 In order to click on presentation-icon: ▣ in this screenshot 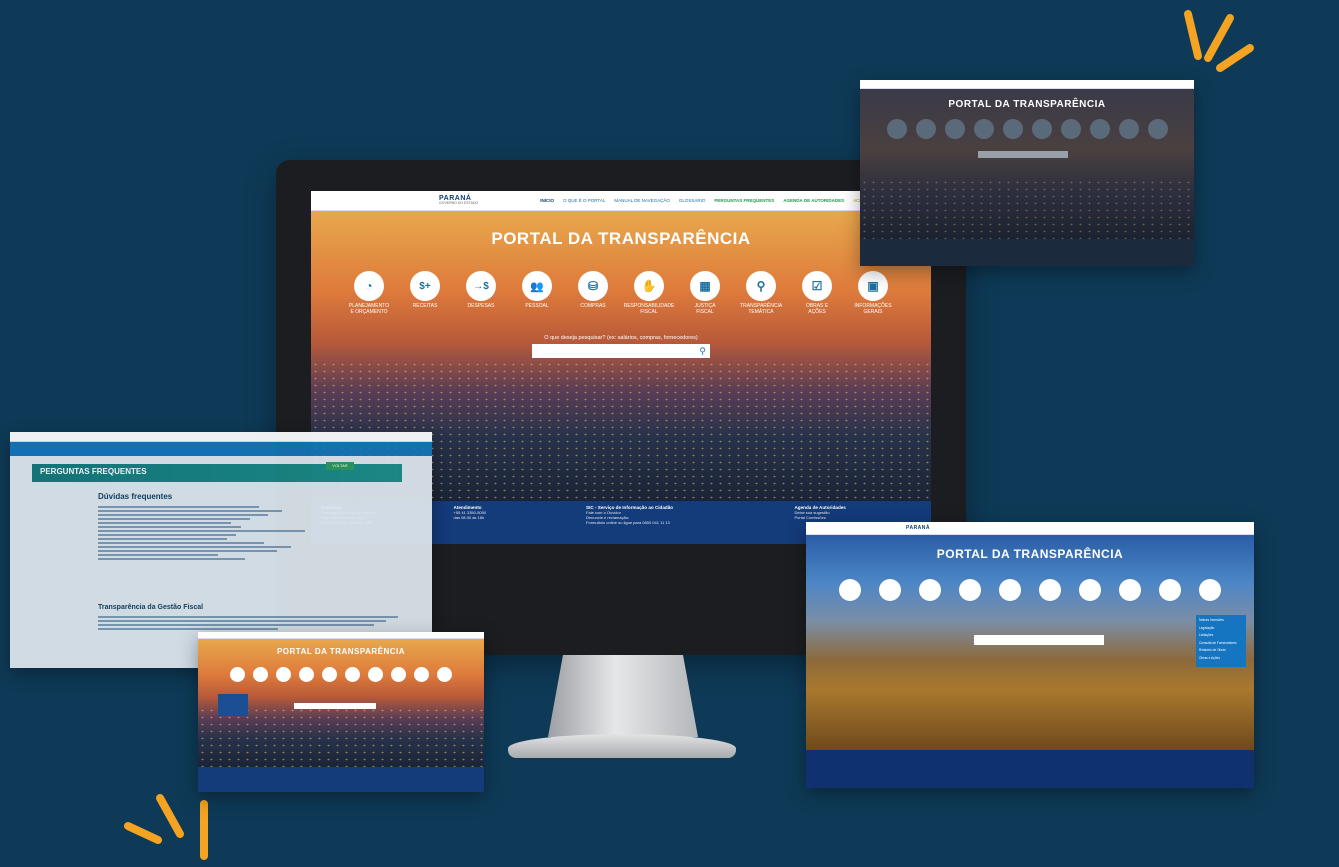, I will do `click(873, 286)`.